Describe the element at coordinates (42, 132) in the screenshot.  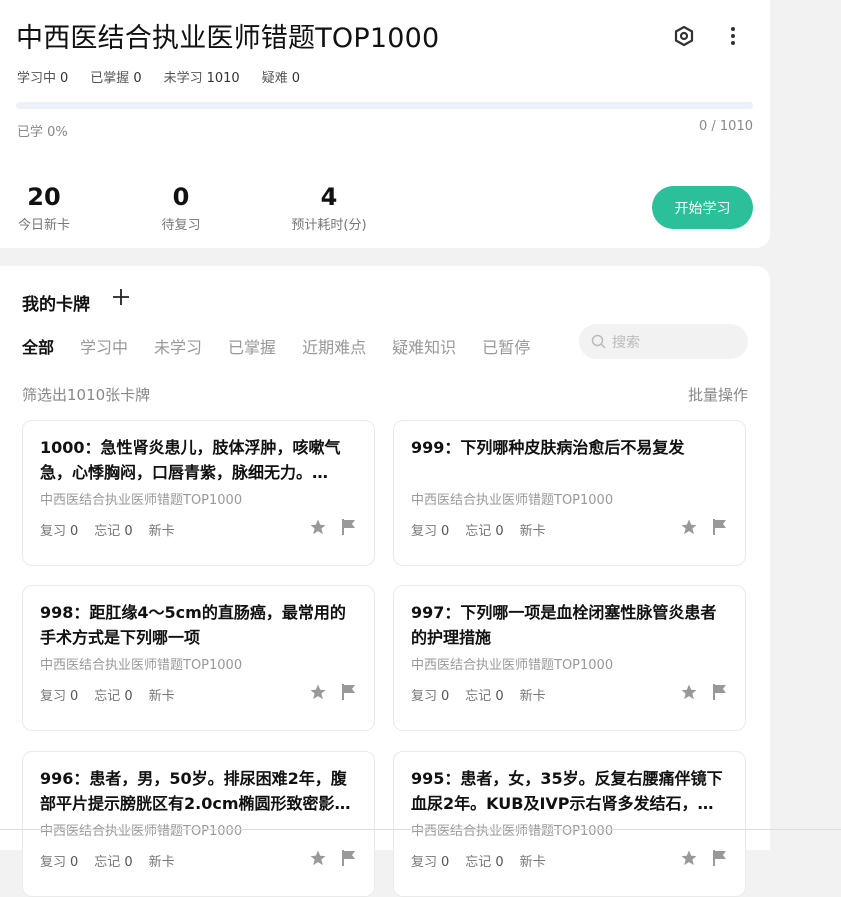
I see `progress-percent: 已学 0%` at that location.